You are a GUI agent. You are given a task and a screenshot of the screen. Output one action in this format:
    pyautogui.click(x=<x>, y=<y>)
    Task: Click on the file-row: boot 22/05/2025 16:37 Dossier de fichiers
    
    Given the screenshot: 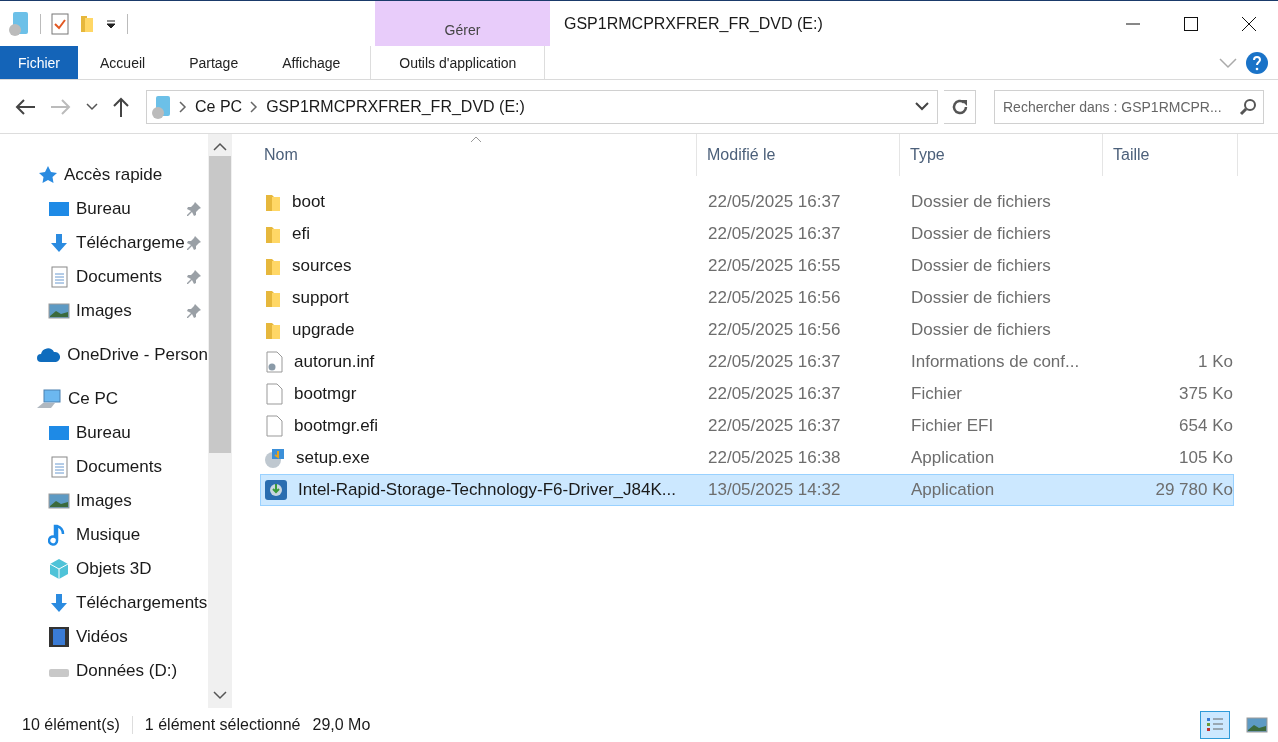 What is the action you would take?
    pyautogui.click(x=747, y=202)
    